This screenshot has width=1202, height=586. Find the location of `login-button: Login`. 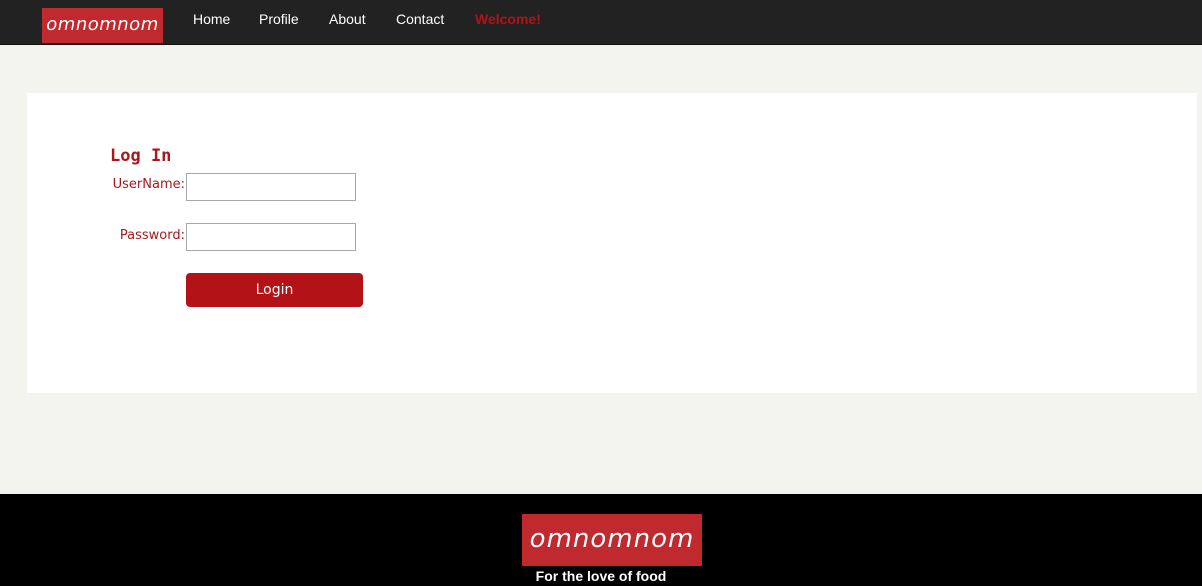

login-button: Login is located at coordinates (274, 290).